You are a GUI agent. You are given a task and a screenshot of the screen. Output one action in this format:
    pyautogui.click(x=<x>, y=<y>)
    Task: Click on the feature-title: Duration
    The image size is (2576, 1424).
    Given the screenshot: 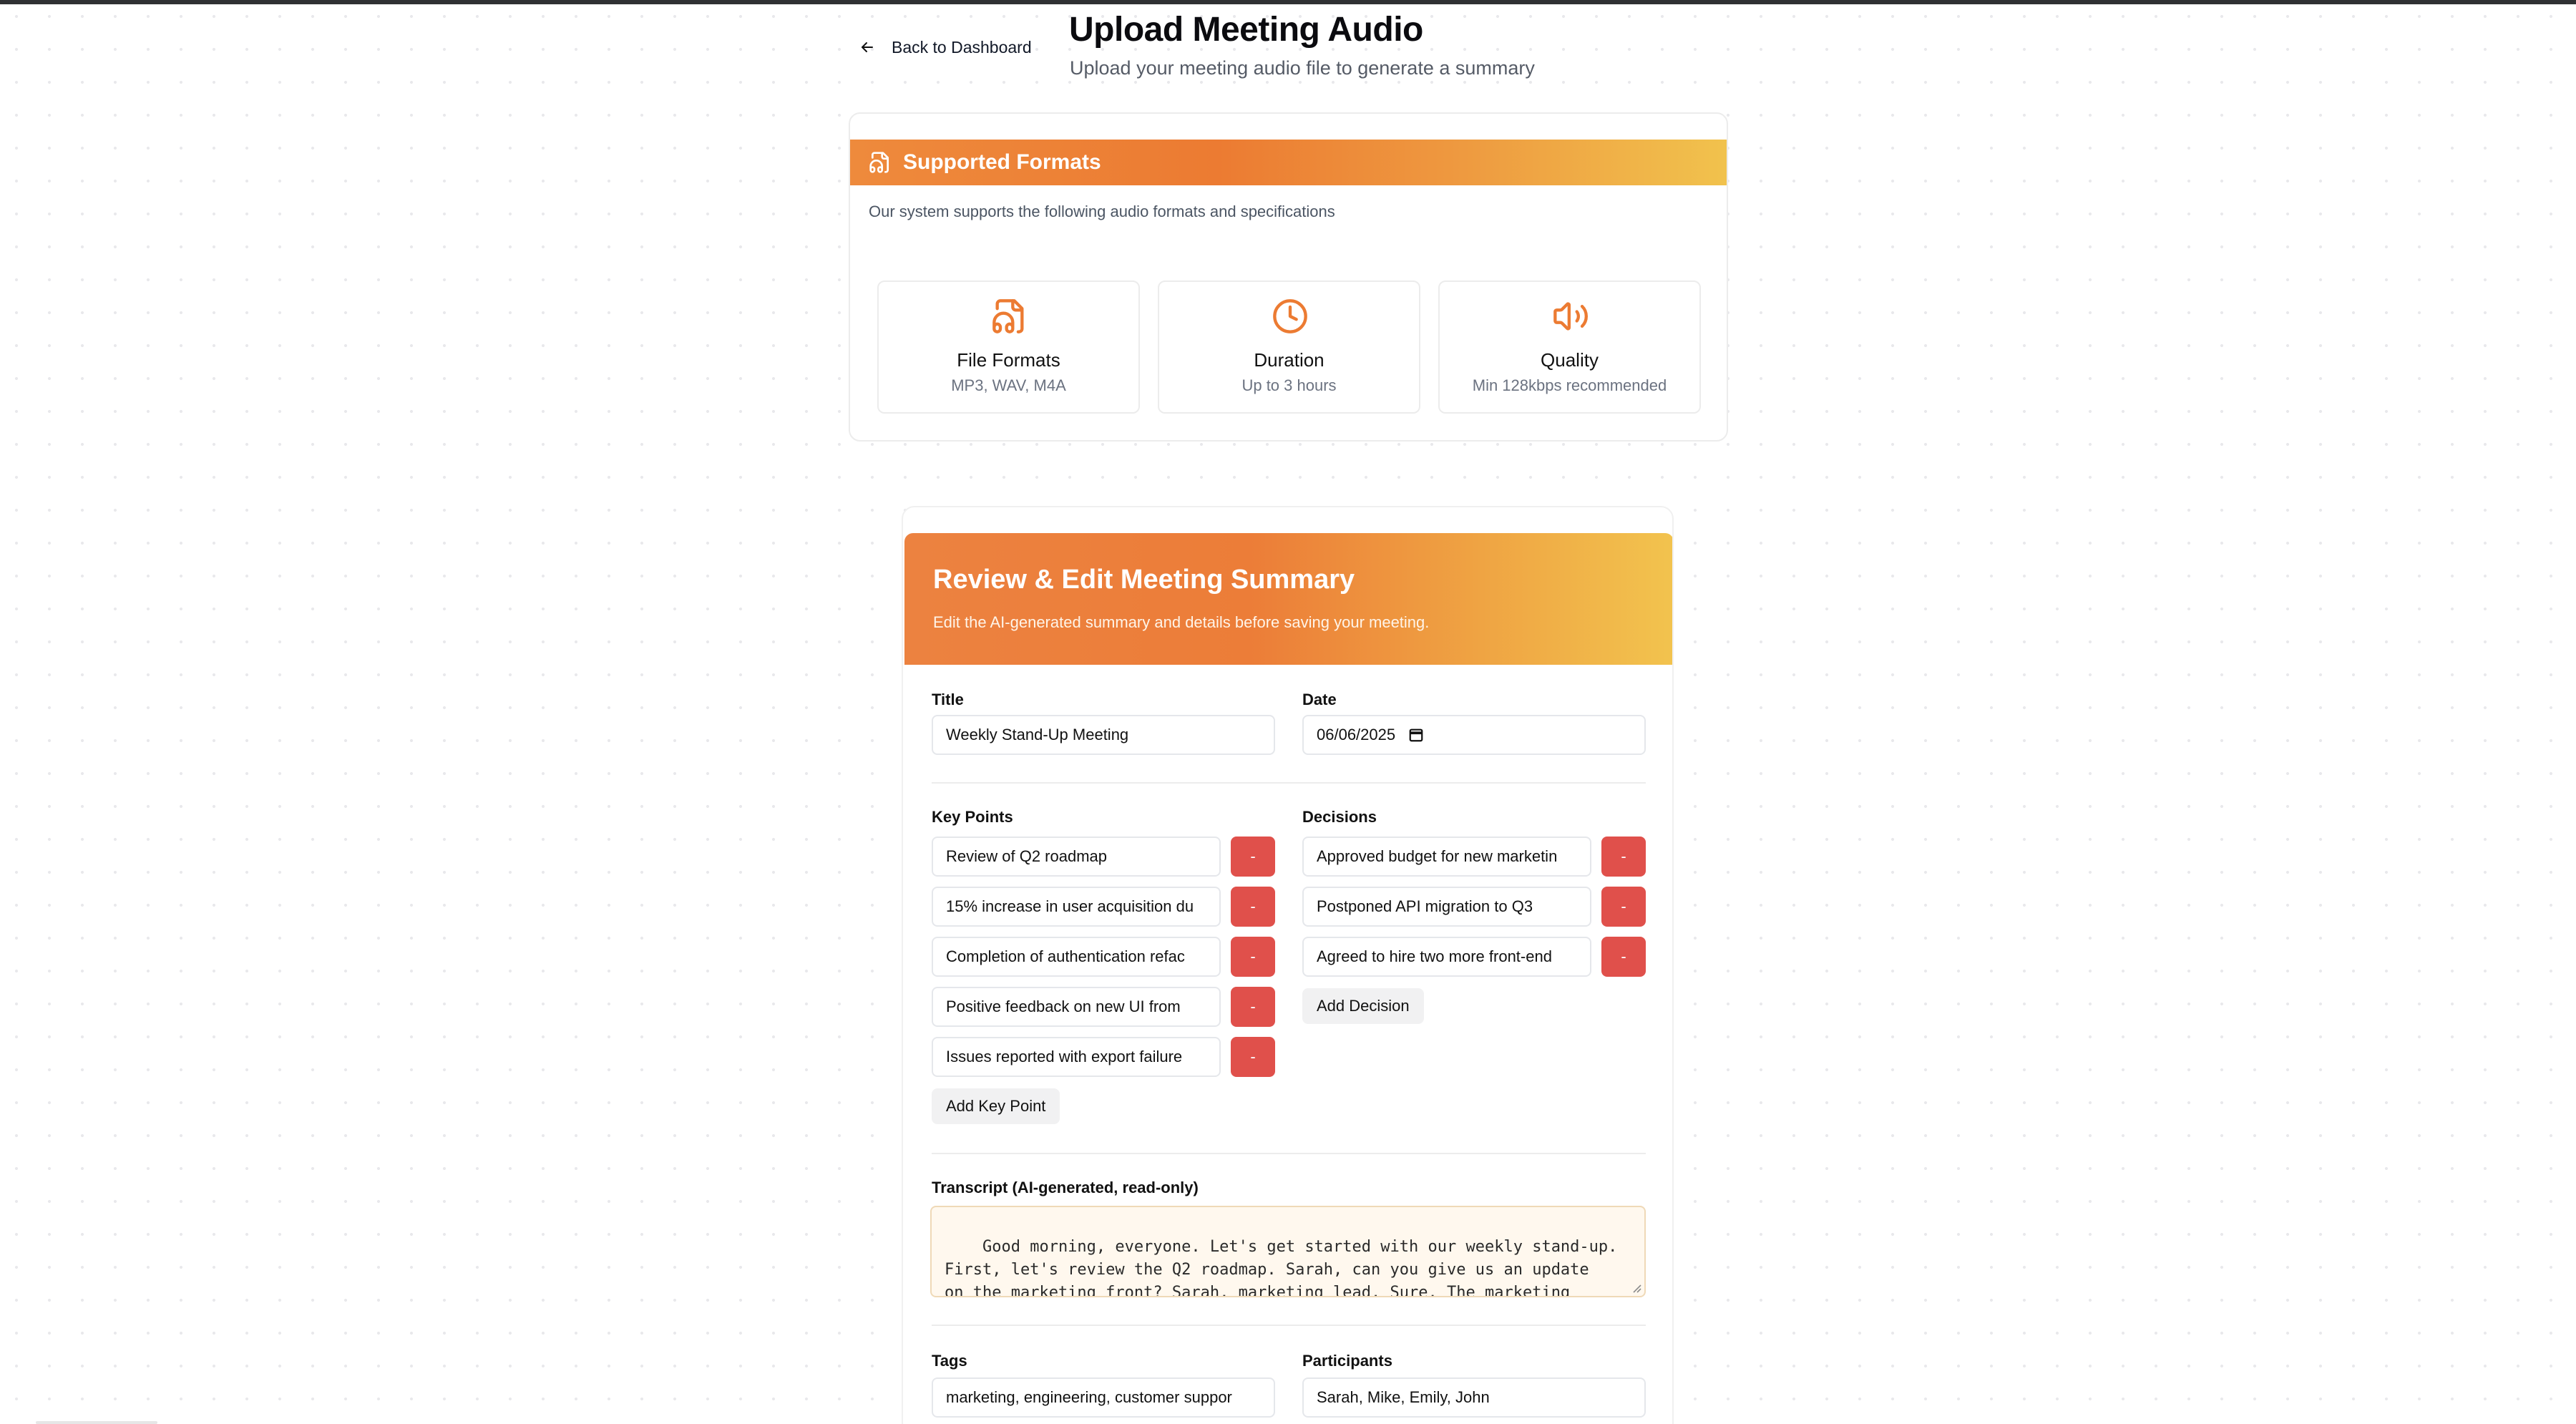 What is the action you would take?
    pyautogui.click(x=1289, y=360)
    